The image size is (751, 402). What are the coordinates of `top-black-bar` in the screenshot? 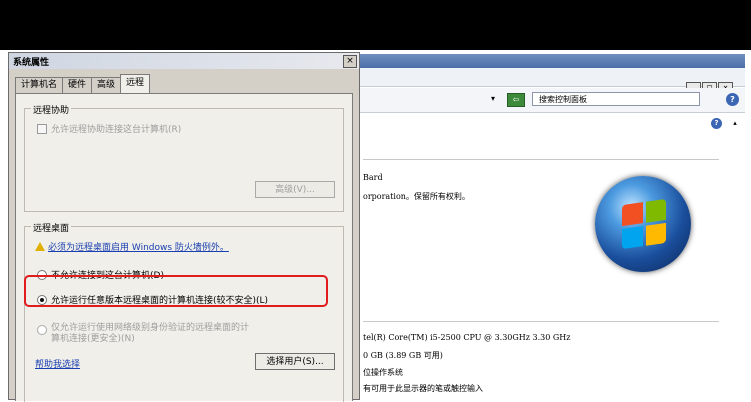 It's located at (375, 25).